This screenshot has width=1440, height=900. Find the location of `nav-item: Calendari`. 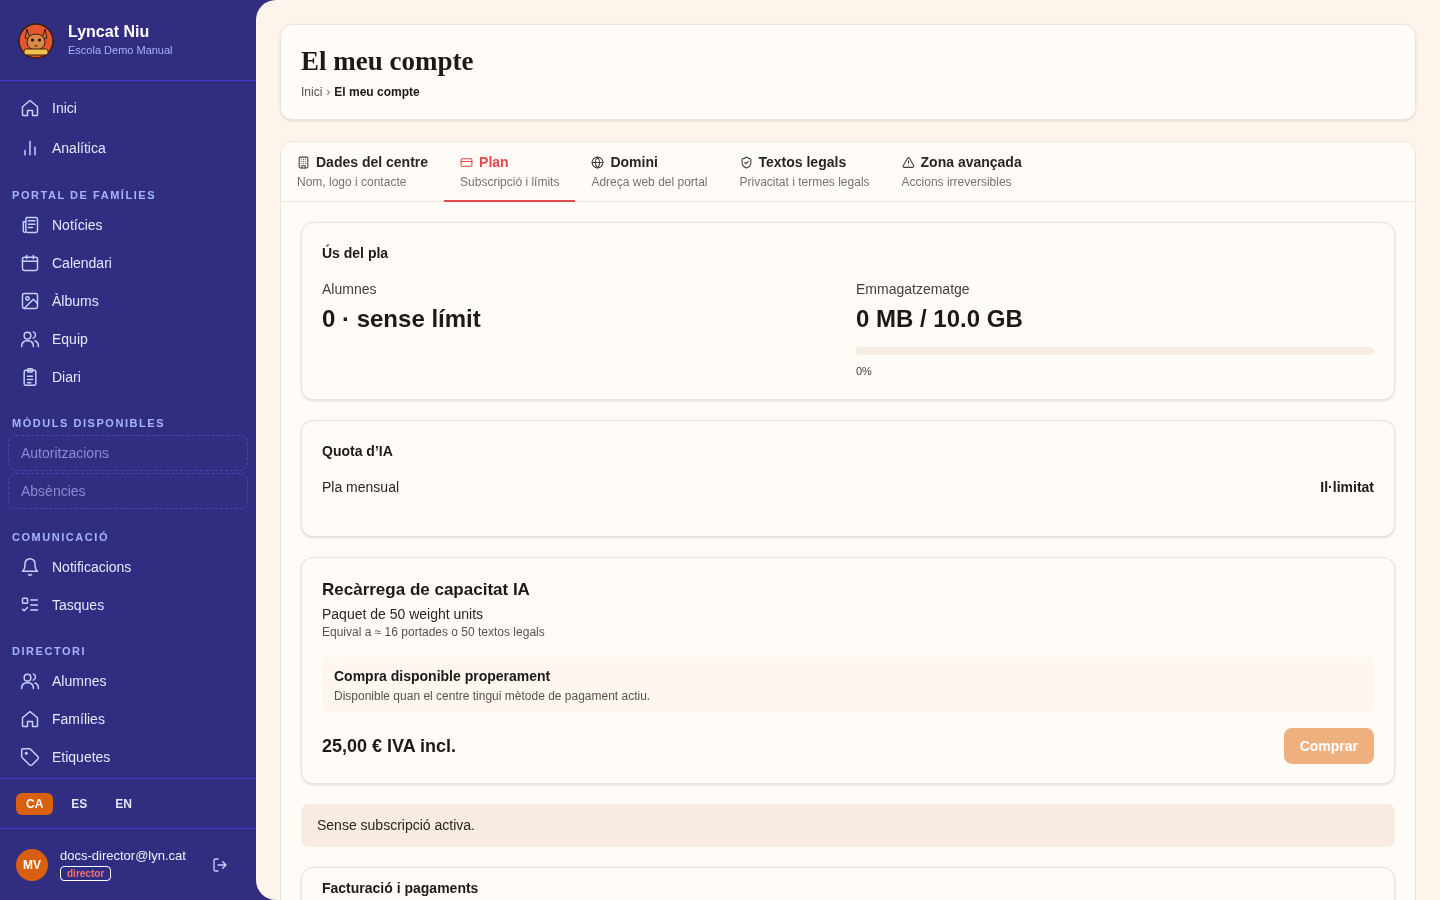

nav-item: Calendari is located at coordinates (128, 263).